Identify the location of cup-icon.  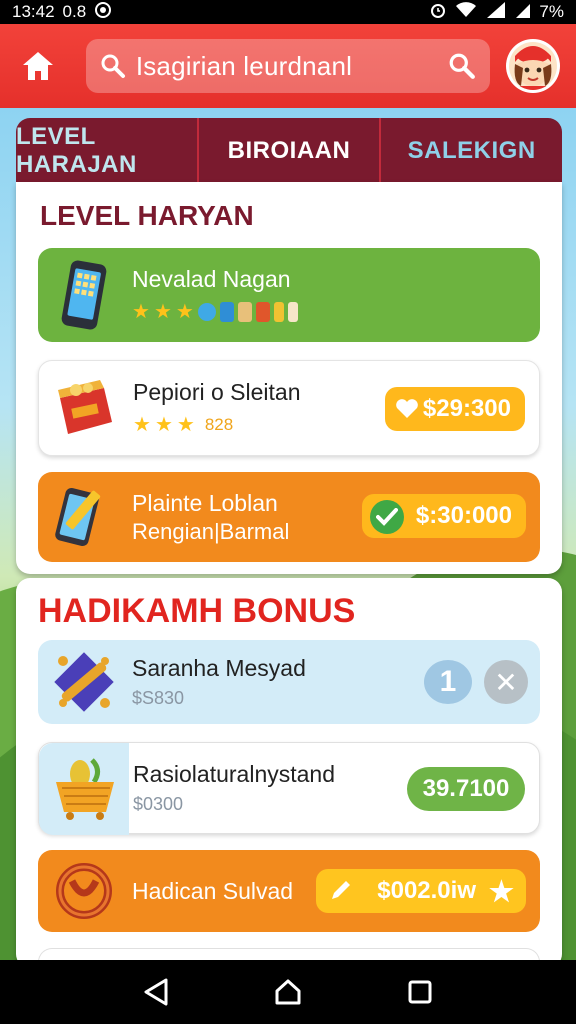
(226, 311).